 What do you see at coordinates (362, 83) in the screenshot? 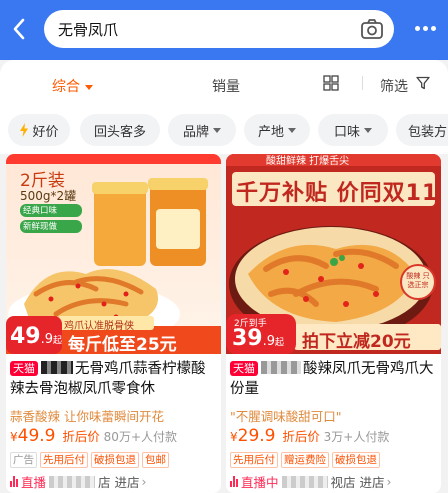
I see `divider` at bounding box center [362, 83].